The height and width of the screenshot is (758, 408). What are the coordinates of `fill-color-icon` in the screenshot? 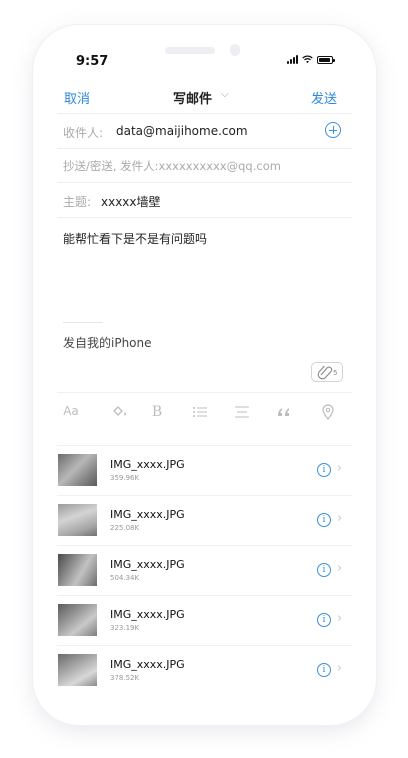 It's located at (119, 412).